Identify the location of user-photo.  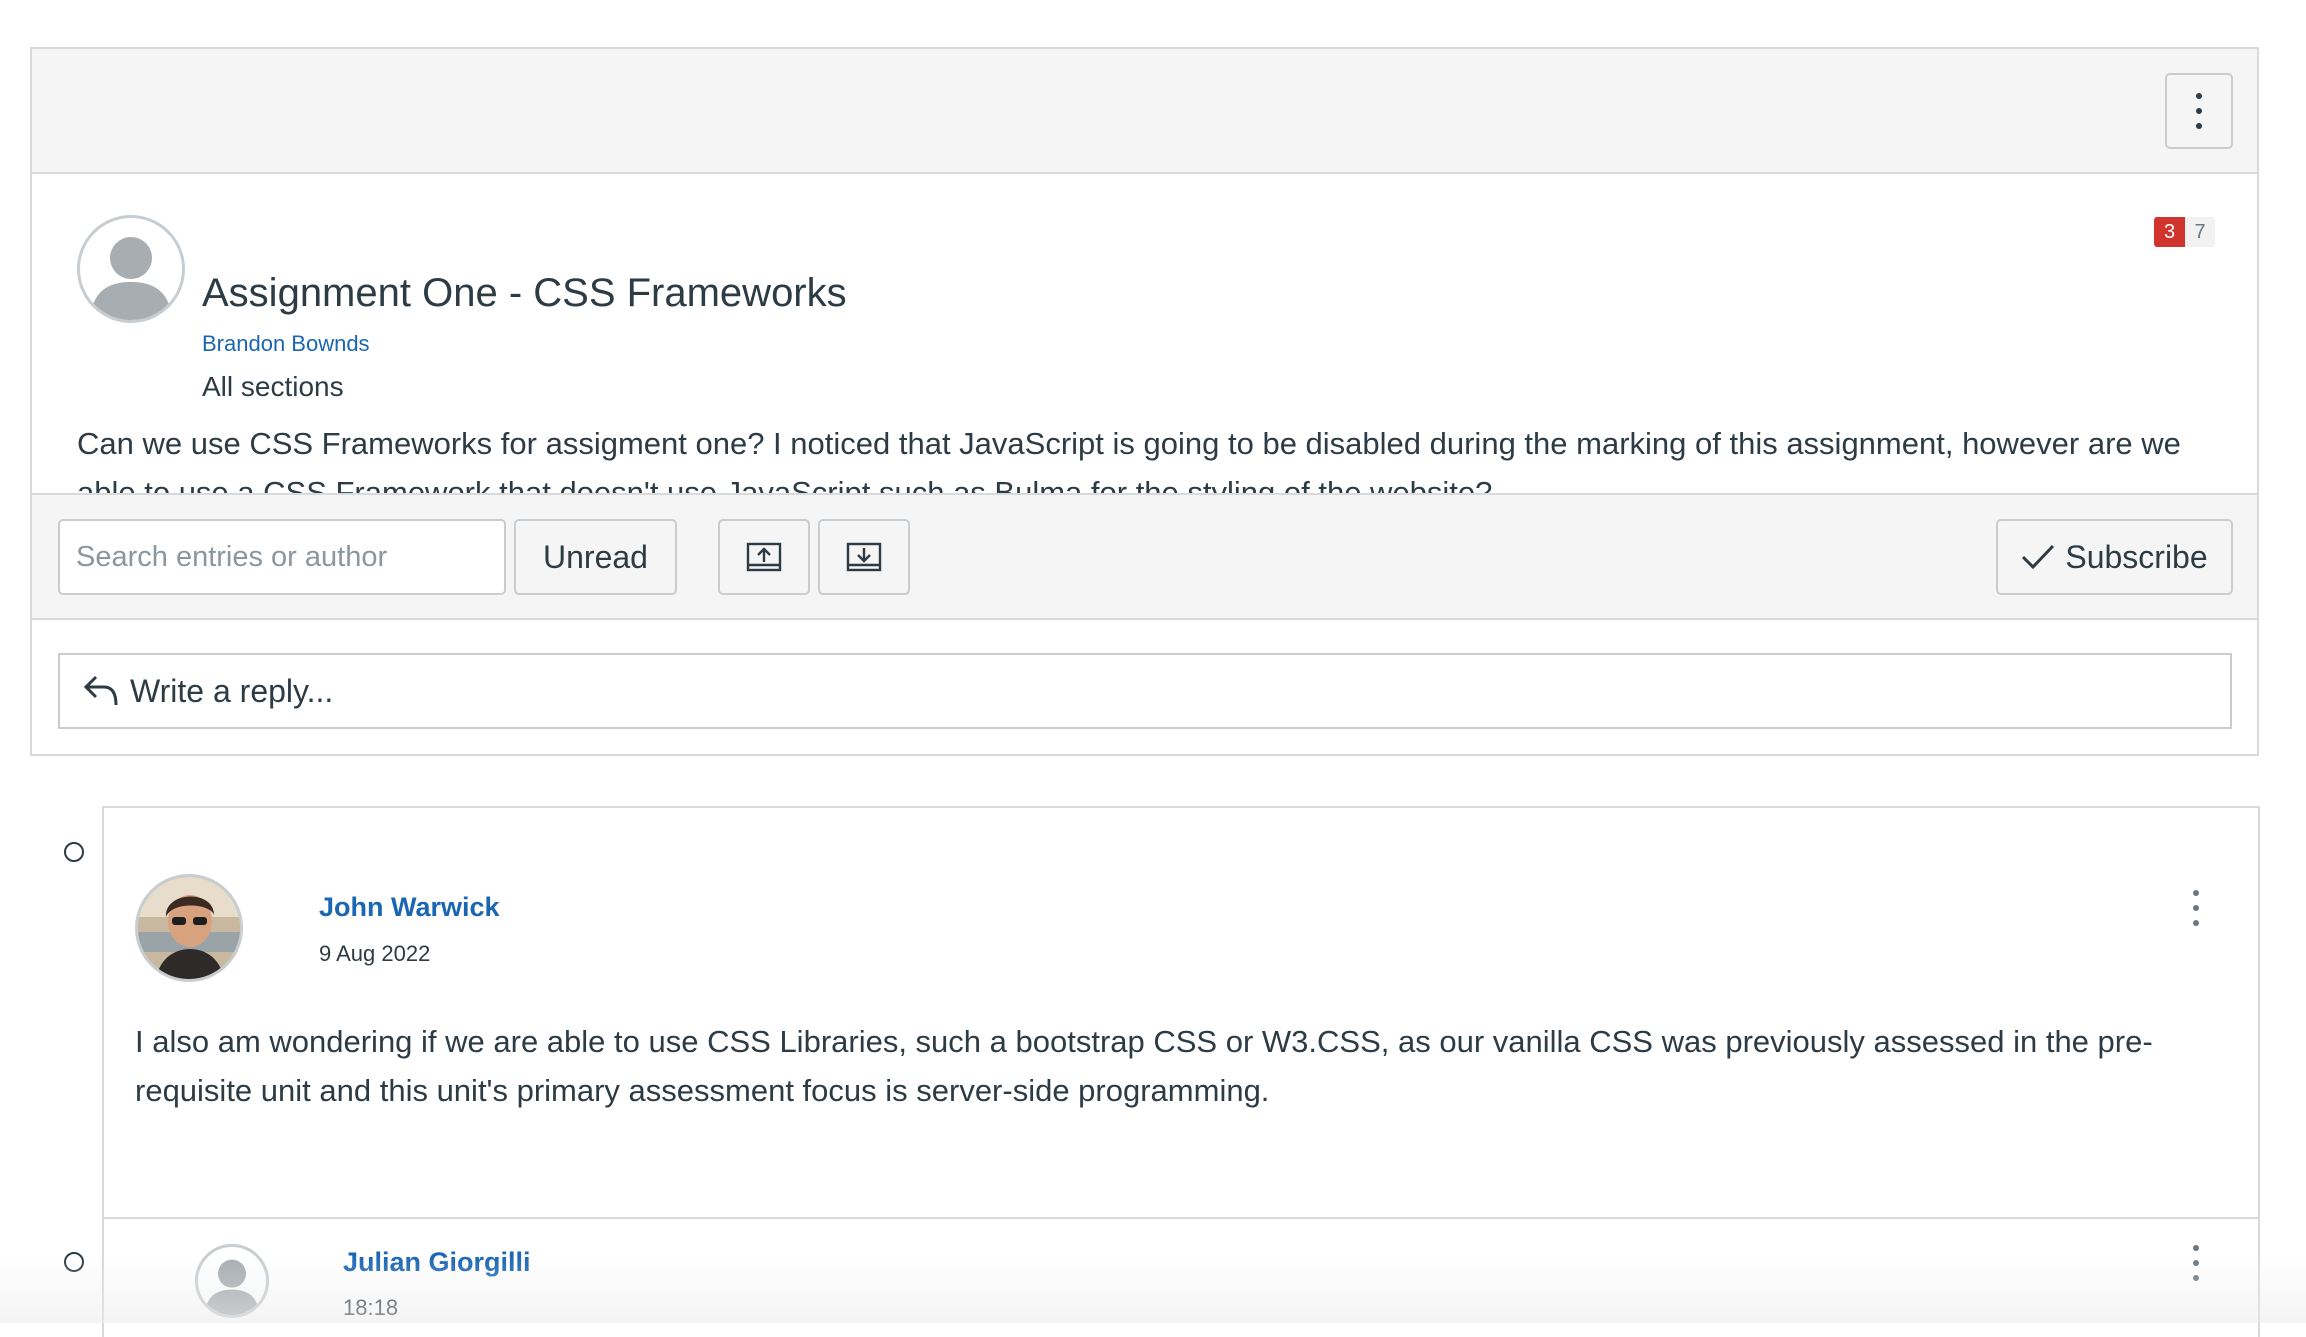
(189, 928).